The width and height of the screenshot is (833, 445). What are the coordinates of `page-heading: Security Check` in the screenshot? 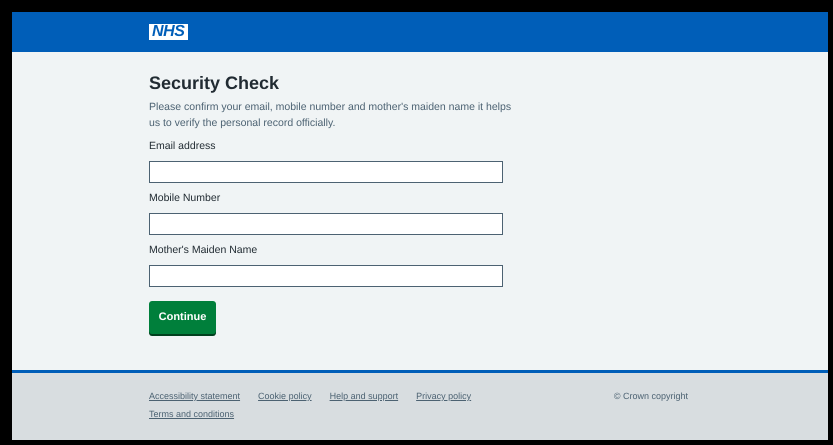 It's located at (214, 83).